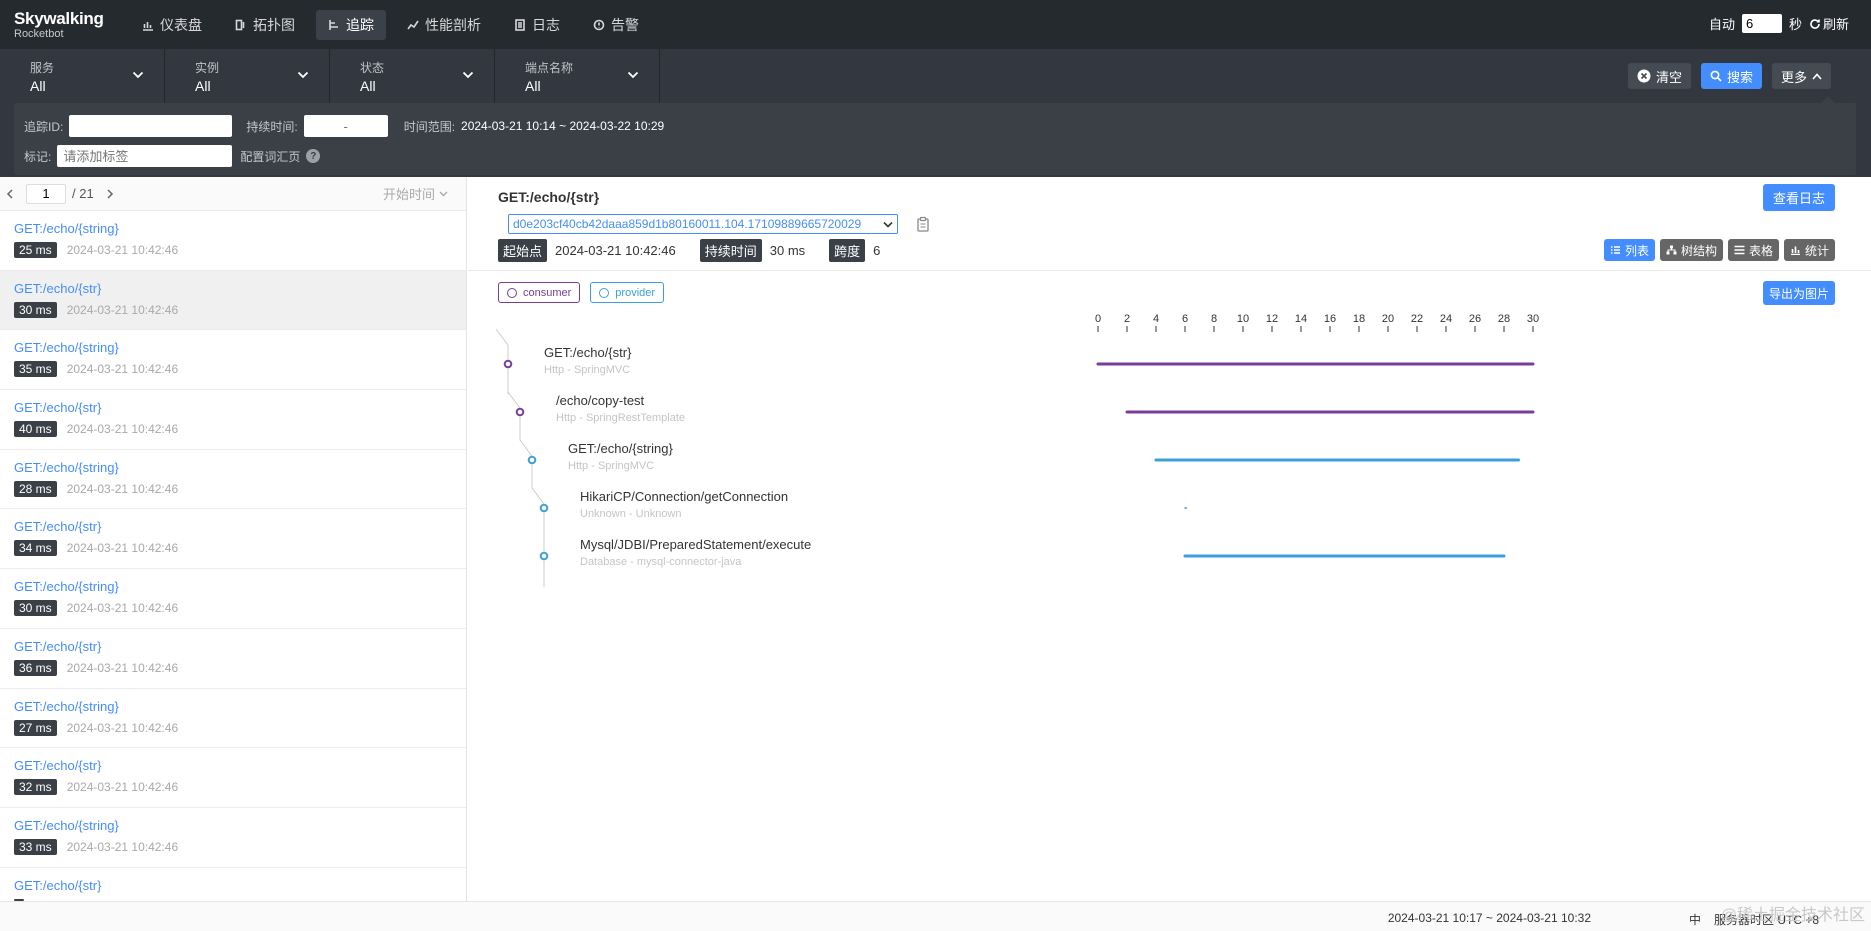  Describe the element at coordinates (562, 126) in the screenshot. I see `time-range-value: 2024-03-21 10:14 ~ 2024-03-22 10:29` at that location.